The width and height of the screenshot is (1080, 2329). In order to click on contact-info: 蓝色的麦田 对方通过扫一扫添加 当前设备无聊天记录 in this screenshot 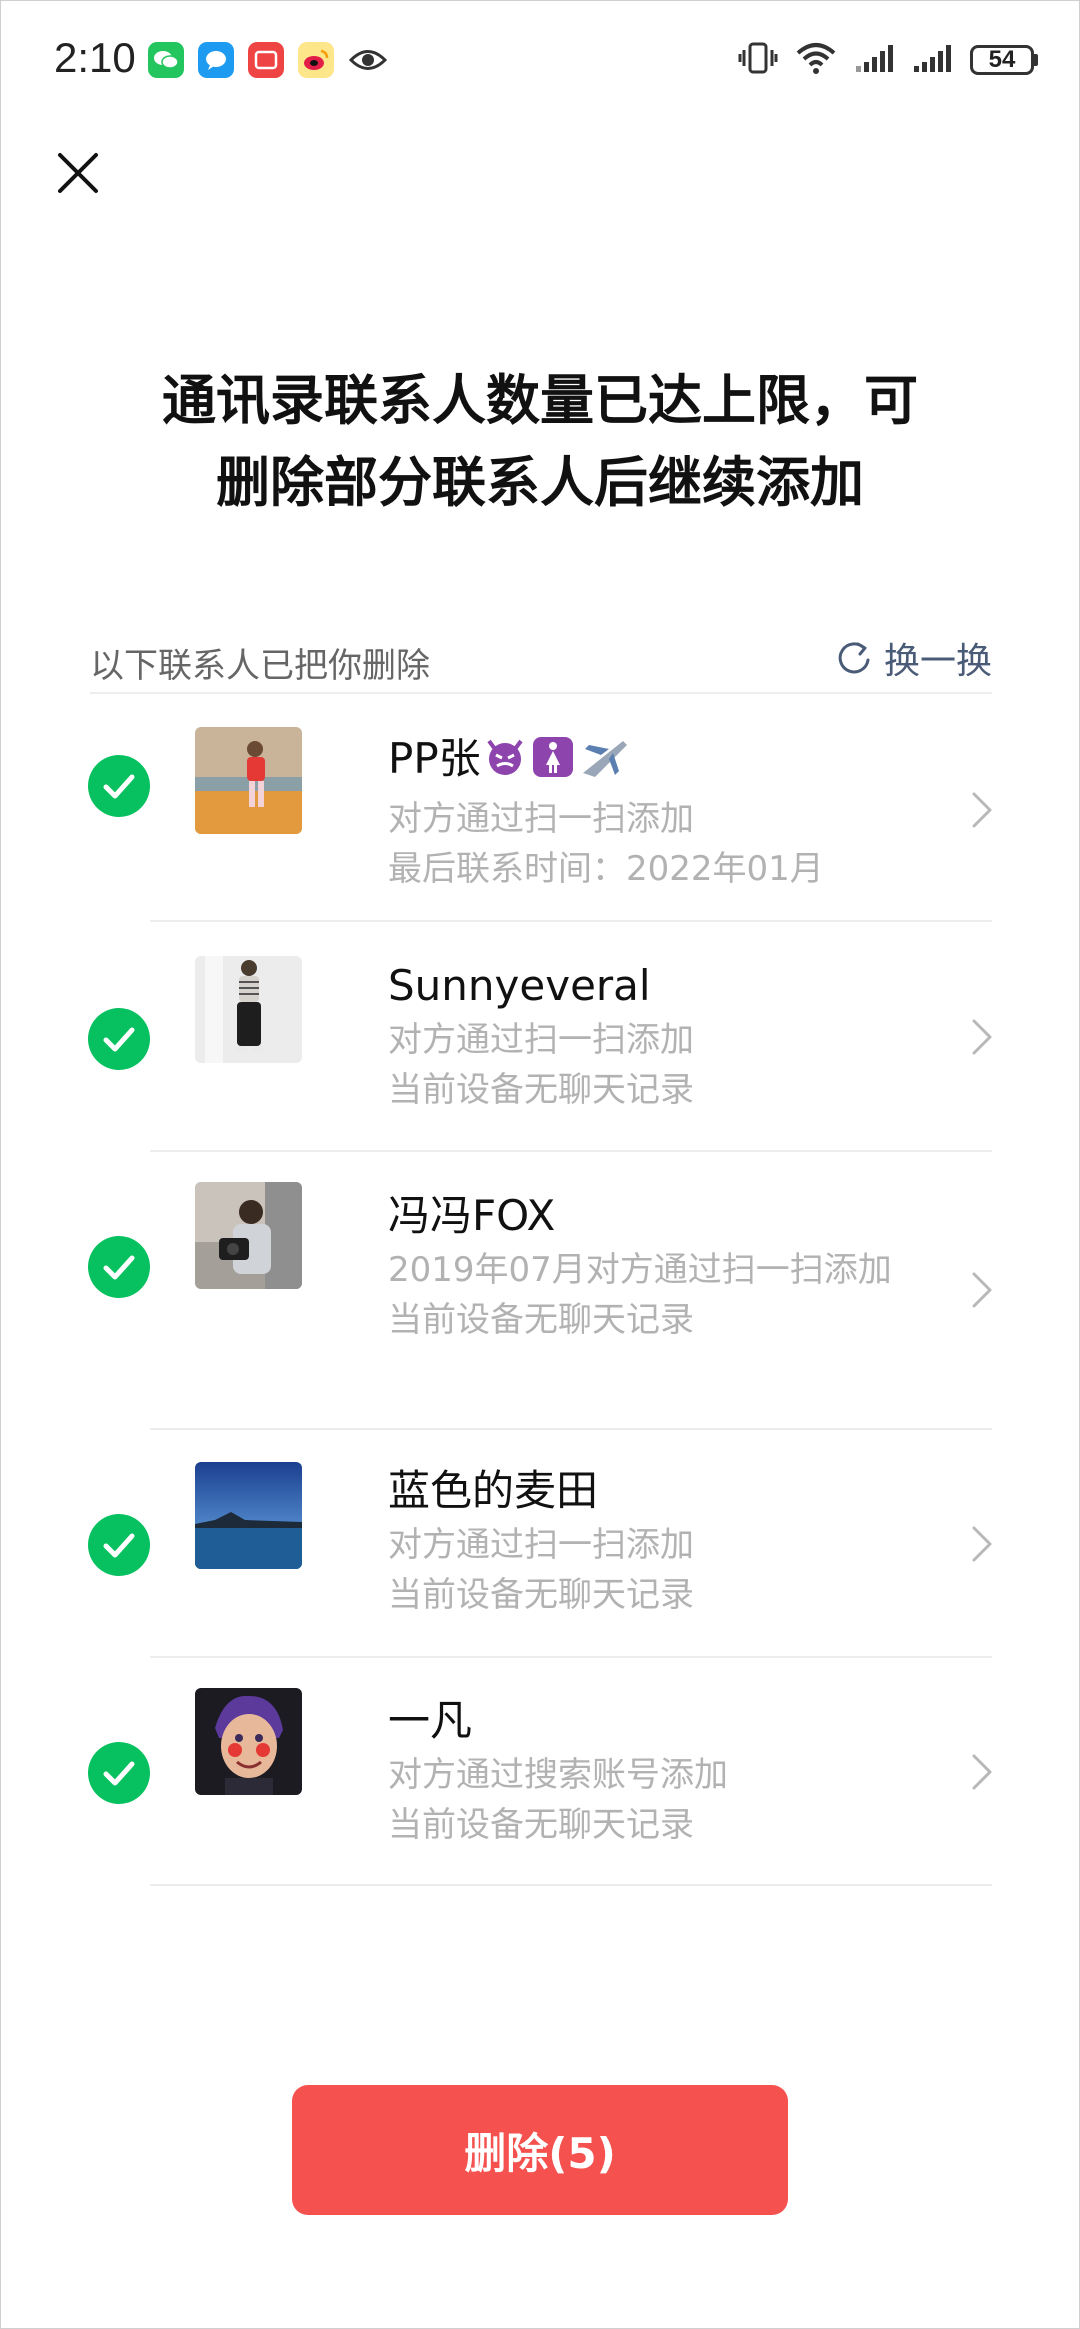, I will do `click(658, 1541)`.